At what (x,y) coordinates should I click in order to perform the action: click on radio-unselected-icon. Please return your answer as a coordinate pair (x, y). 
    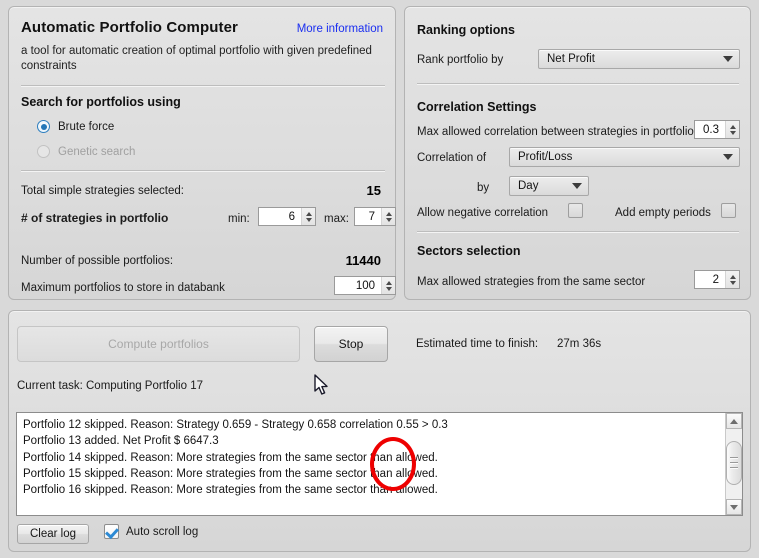
    Looking at the image, I should click on (43, 151).